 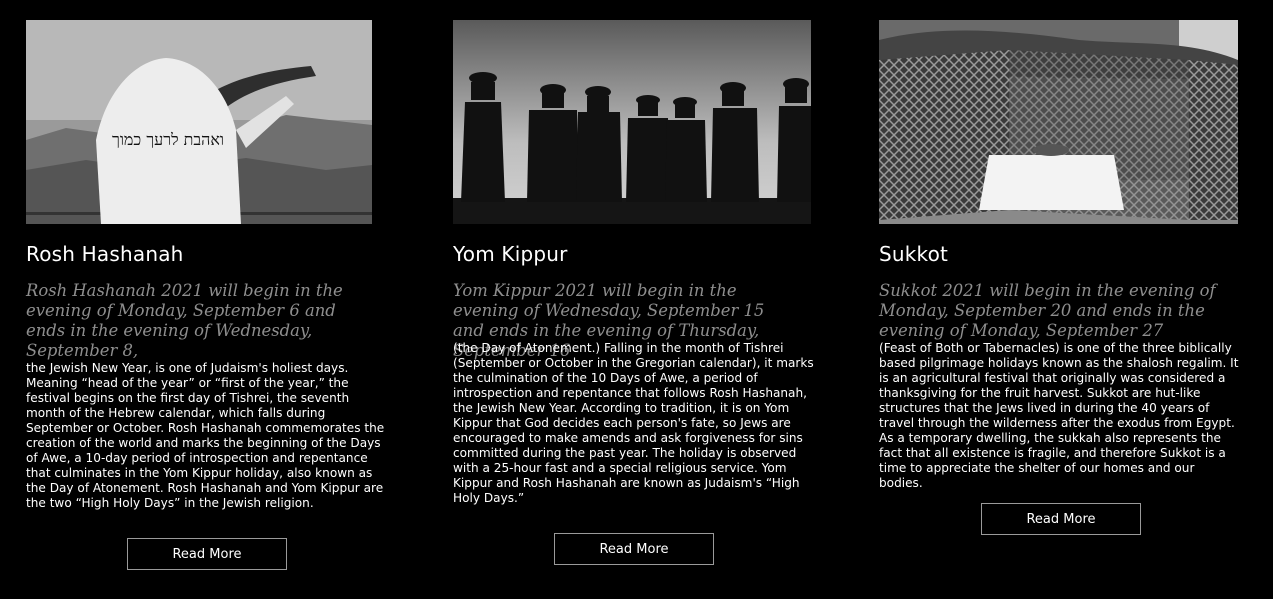 I want to click on card-title: Sukkot, so click(x=914, y=254).